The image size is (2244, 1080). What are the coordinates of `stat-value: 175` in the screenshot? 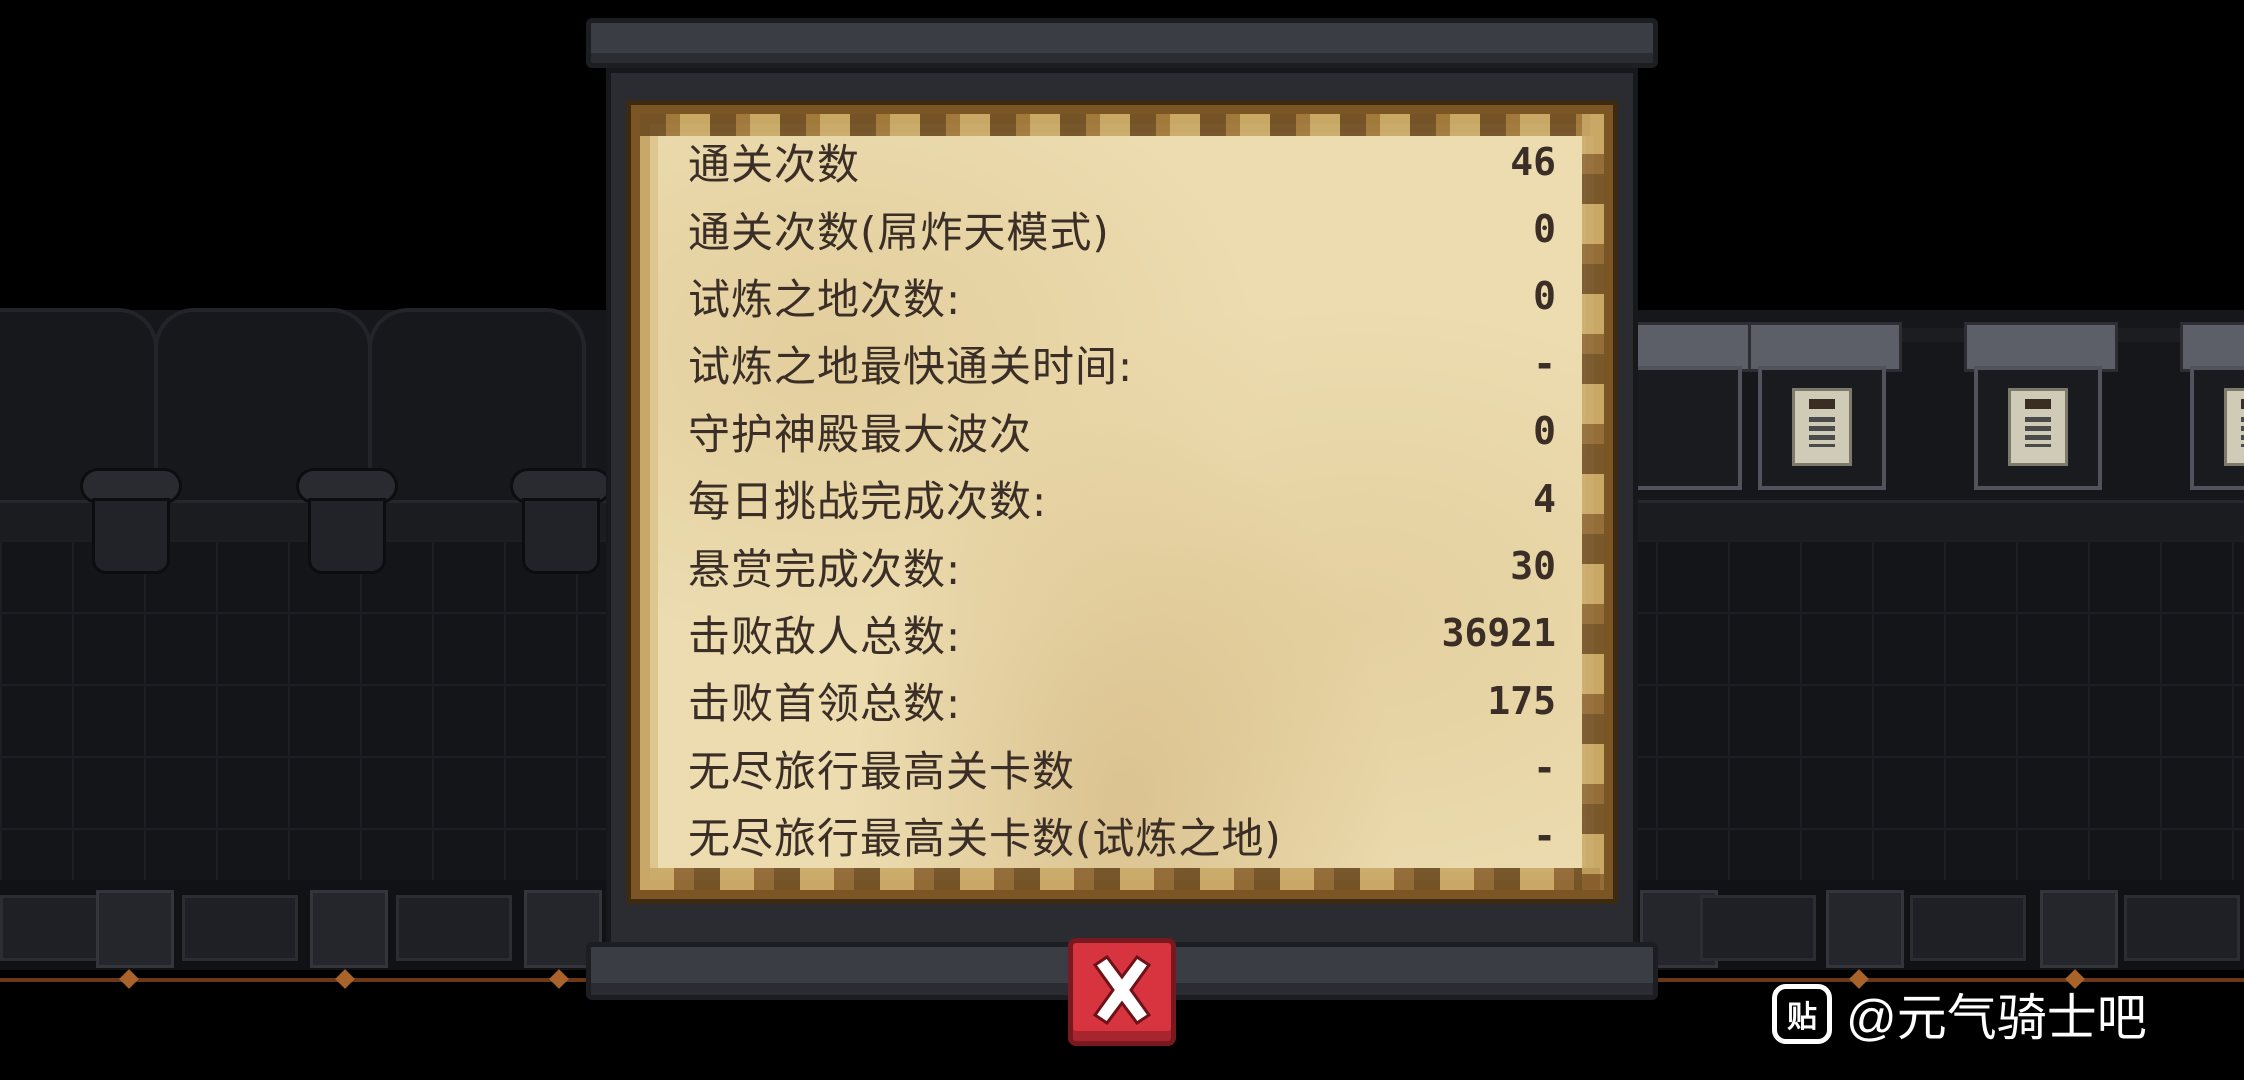 It's located at (1521, 700).